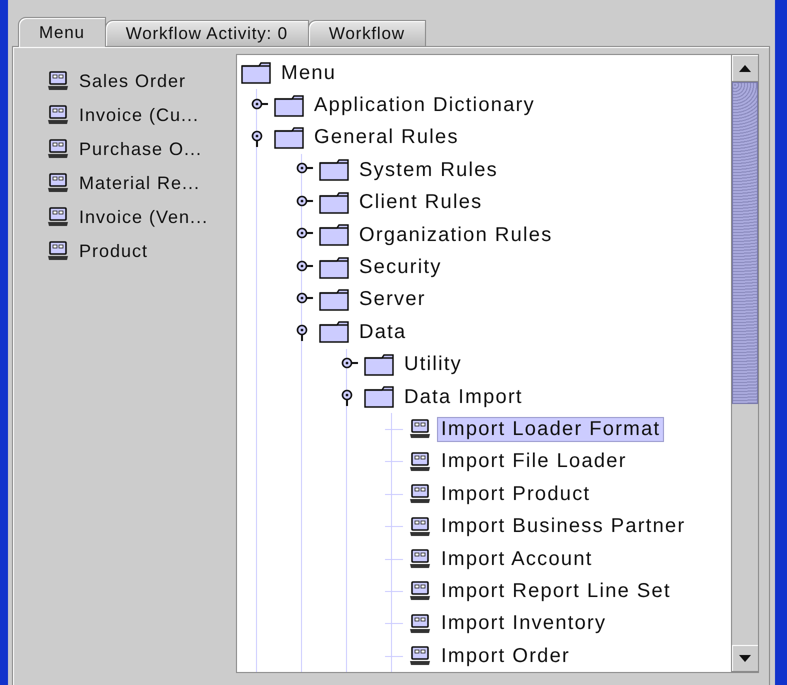 The width and height of the screenshot is (787, 685). I want to click on tree-item: Security, so click(400, 267).